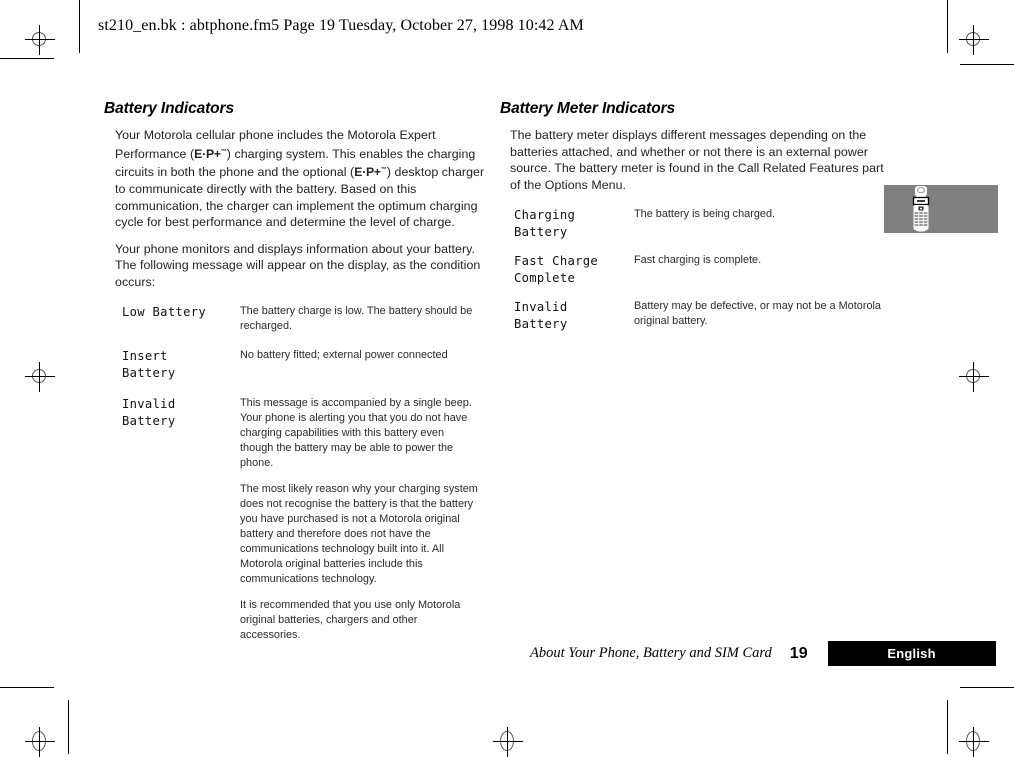 This screenshot has height=757, width=1014. Describe the element at coordinates (27, 687) in the screenshot. I see `trim-line-bottom-left-horizontal` at that location.